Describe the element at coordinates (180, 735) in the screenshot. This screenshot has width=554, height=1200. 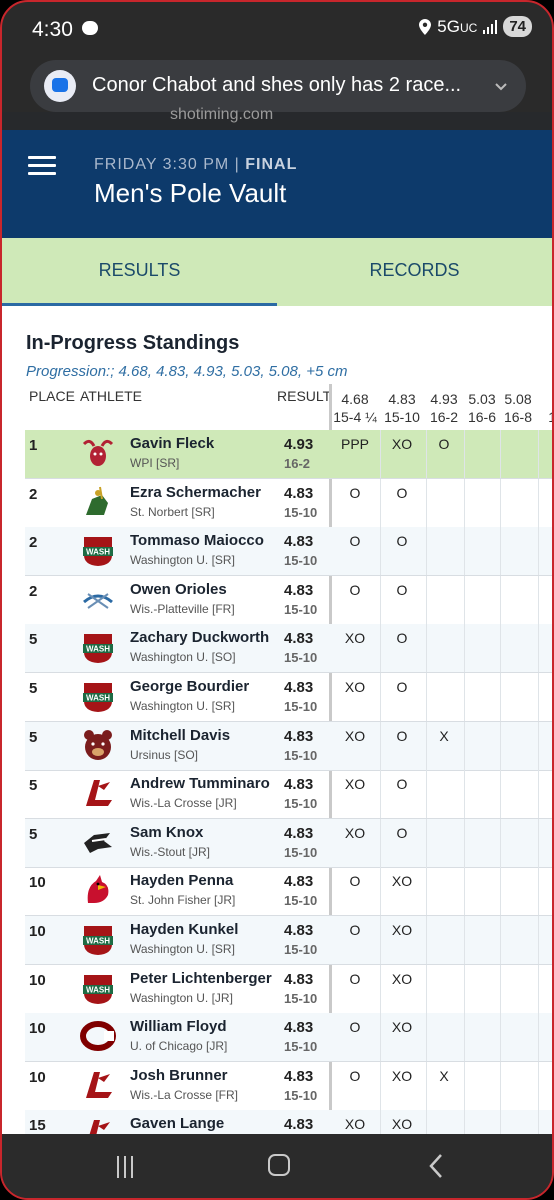
I see `athlete-name: Mitchell Davis` at that location.